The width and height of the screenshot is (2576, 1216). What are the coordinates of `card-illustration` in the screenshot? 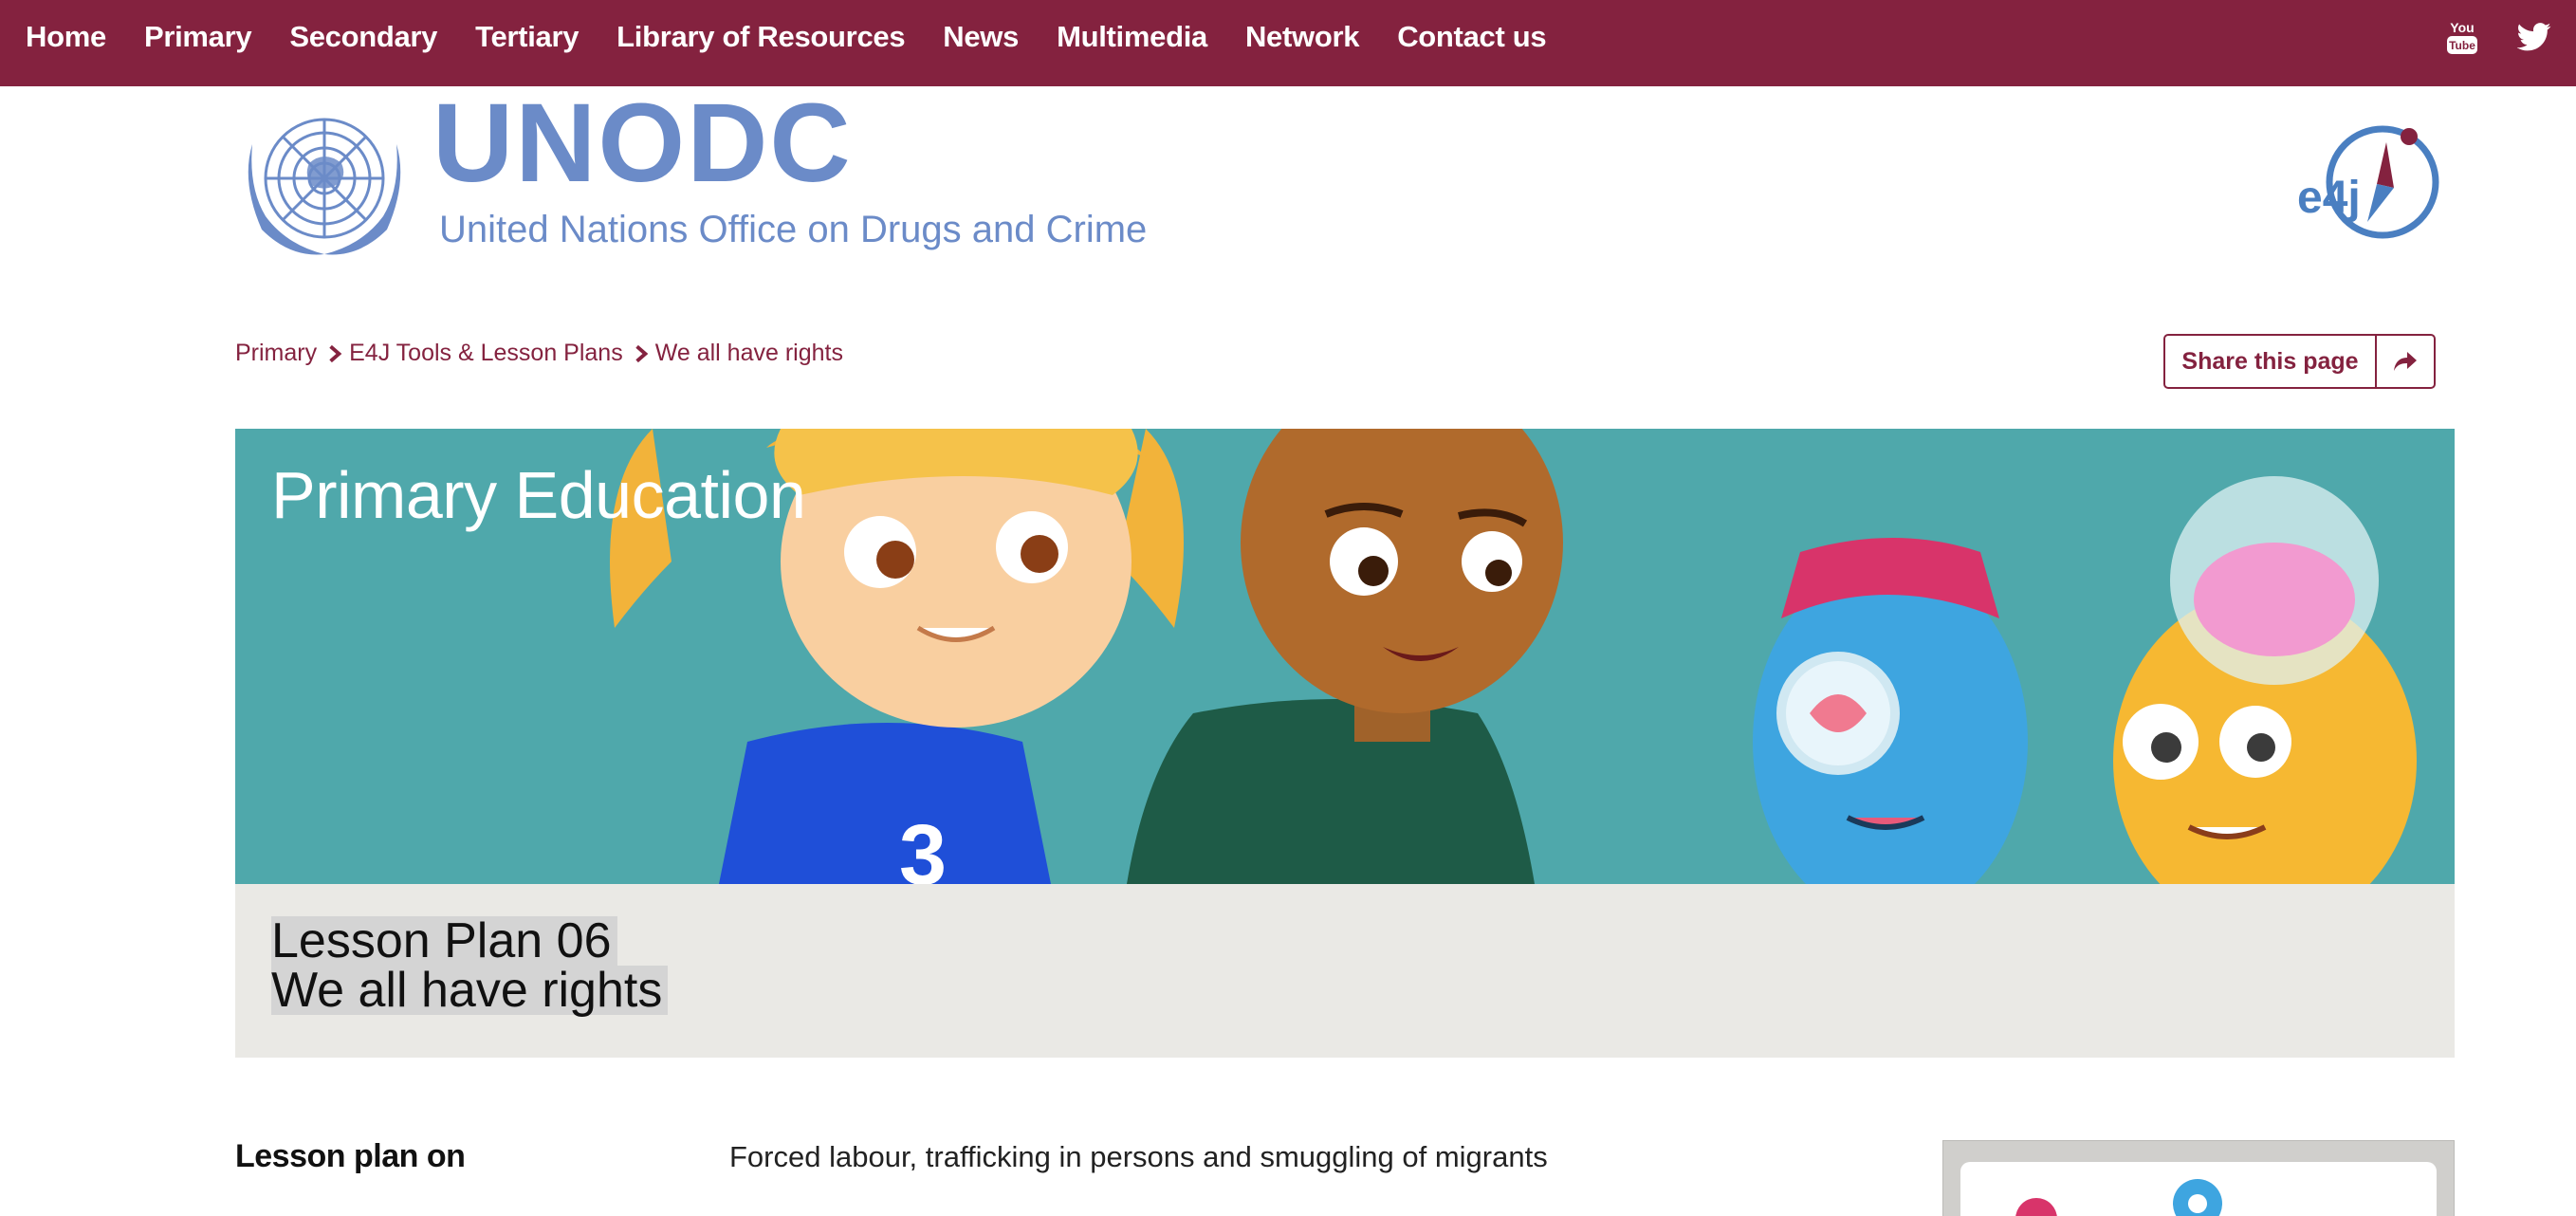 It's located at (2118, 1197).